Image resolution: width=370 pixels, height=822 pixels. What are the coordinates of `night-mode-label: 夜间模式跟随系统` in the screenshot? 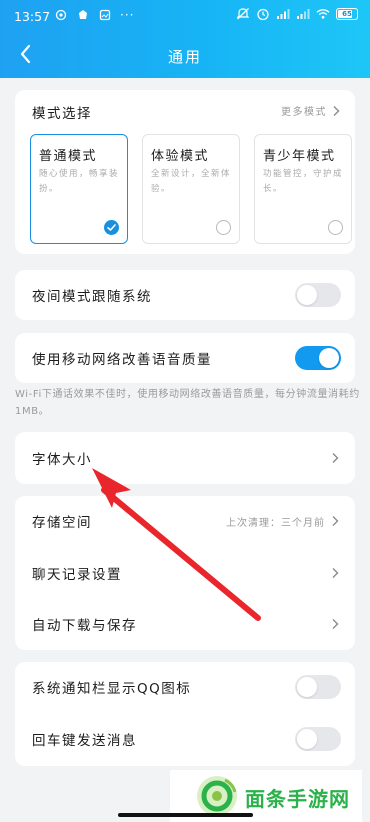 It's located at (92, 297).